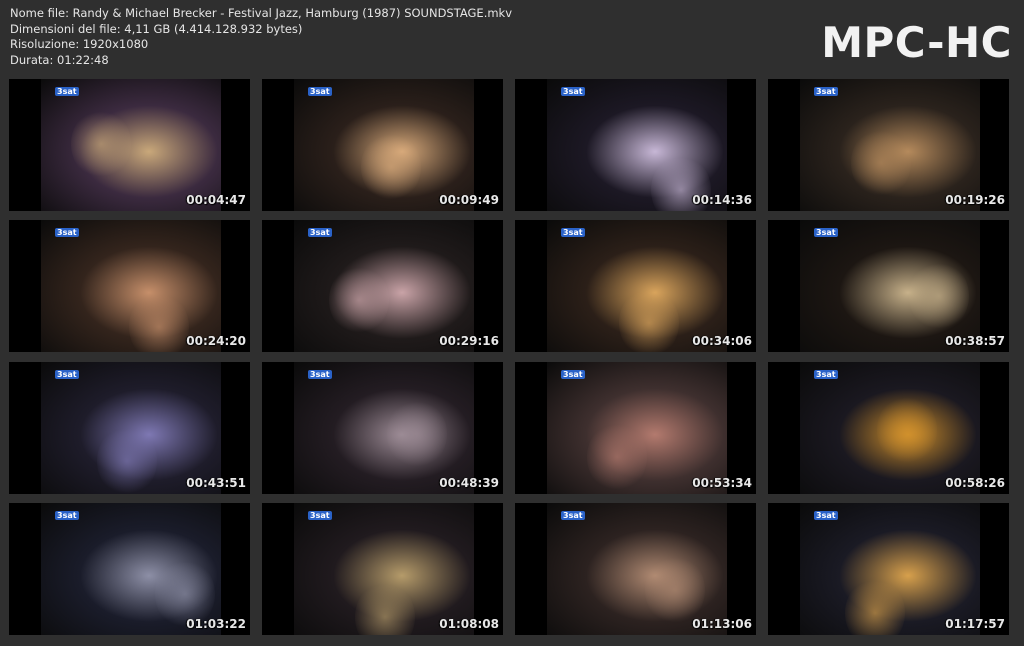  Describe the element at coordinates (216, 624) in the screenshot. I see `timestamp-label: 01:03:22` at that location.